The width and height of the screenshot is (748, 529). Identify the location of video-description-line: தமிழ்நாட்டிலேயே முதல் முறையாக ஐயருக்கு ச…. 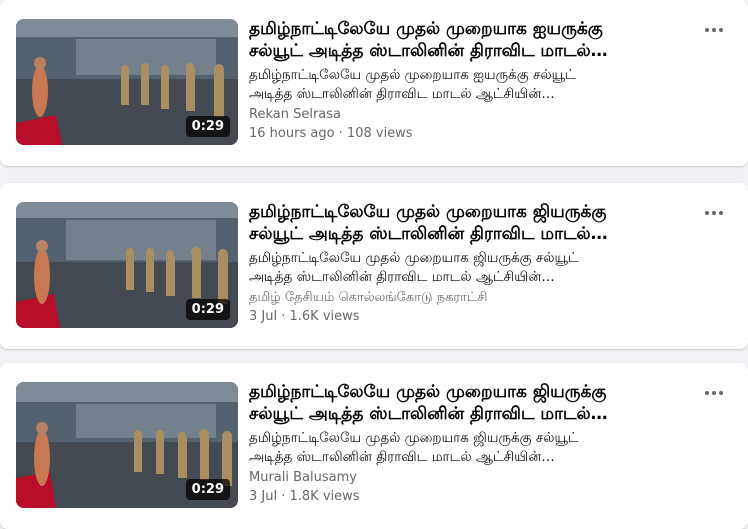
(412, 75).